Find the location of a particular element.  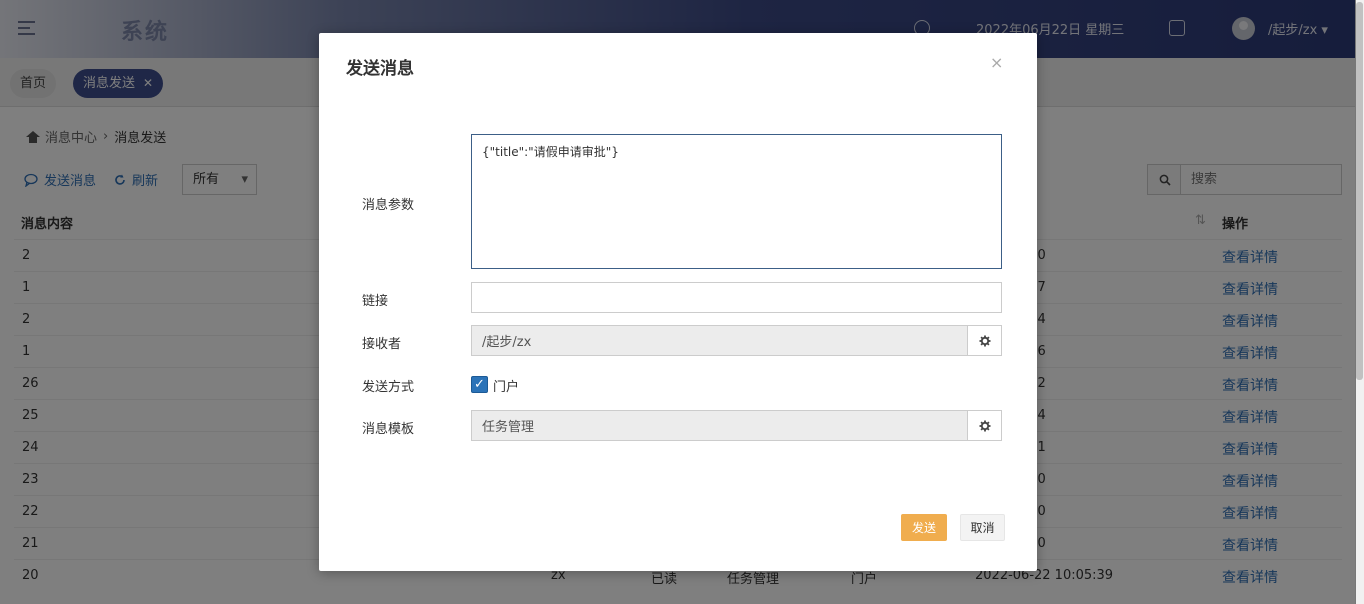

link-label: 链接 is located at coordinates (375, 301).